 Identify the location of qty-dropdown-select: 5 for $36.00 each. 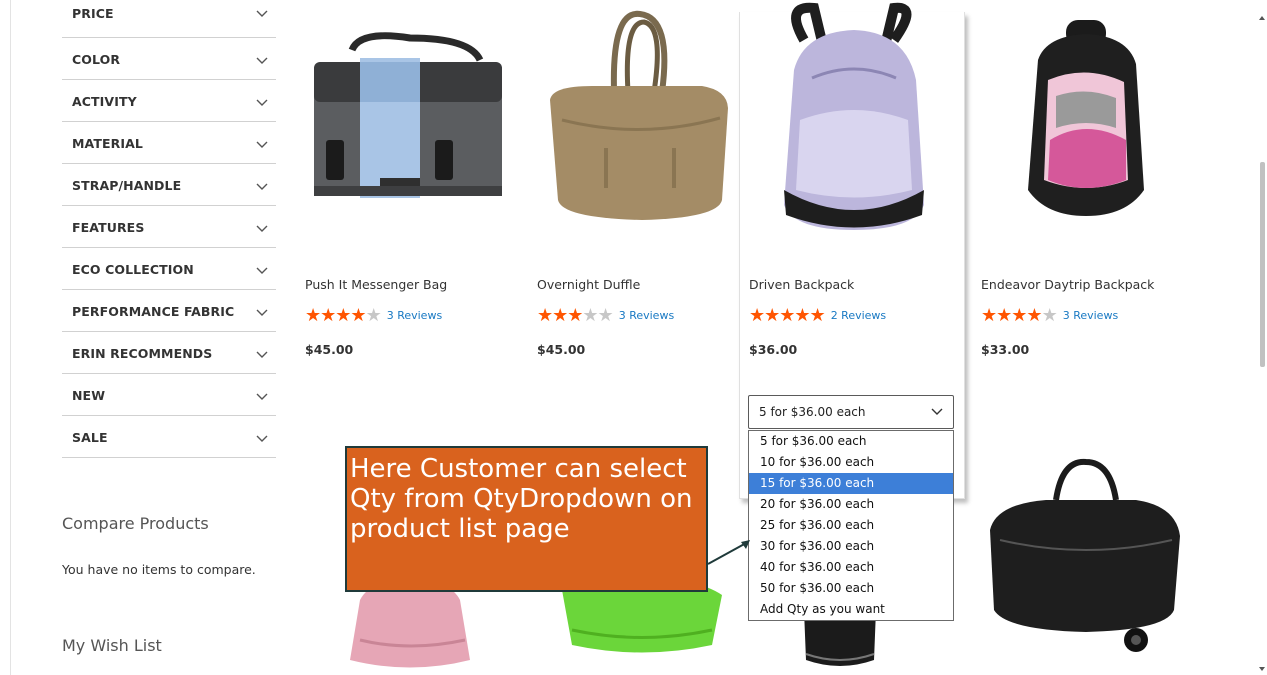
(851, 412).